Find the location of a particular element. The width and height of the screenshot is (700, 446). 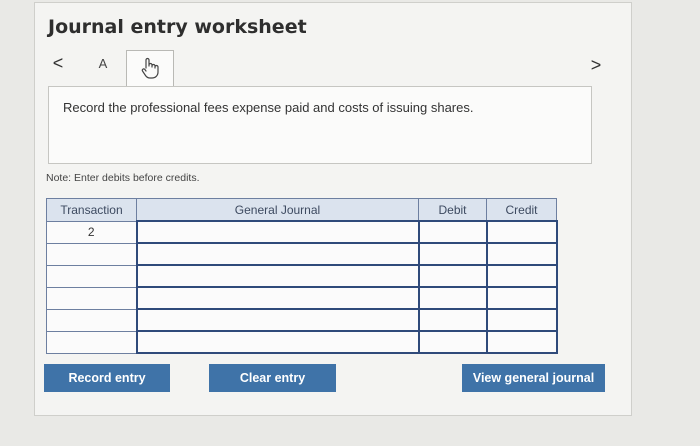

hand-pointer-icon is located at coordinates (150, 68).